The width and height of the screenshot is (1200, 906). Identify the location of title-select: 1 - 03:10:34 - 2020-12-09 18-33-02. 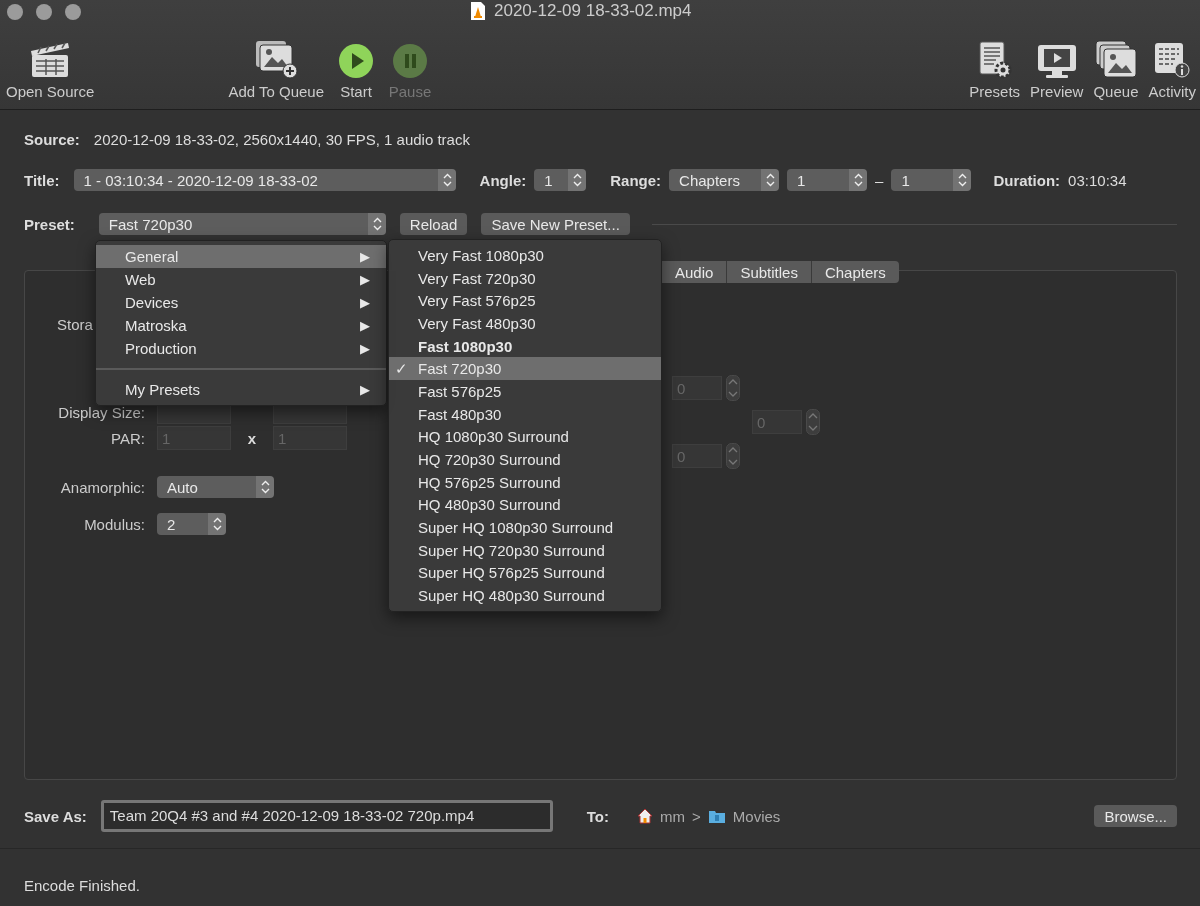
(264, 180).